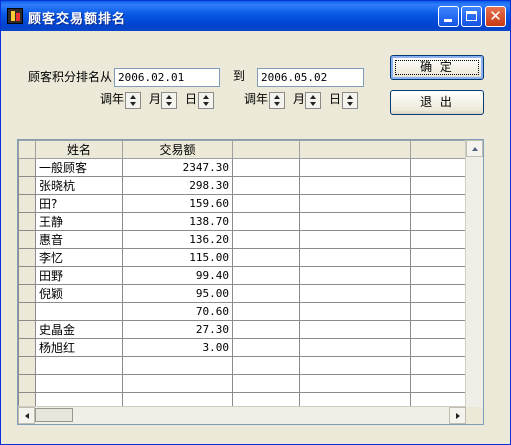 The width and height of the screenshot is (511, 445). Describe the element at coordinates (177, 293) in the screenshot. I see `cell-amount: 95.00` at that location.